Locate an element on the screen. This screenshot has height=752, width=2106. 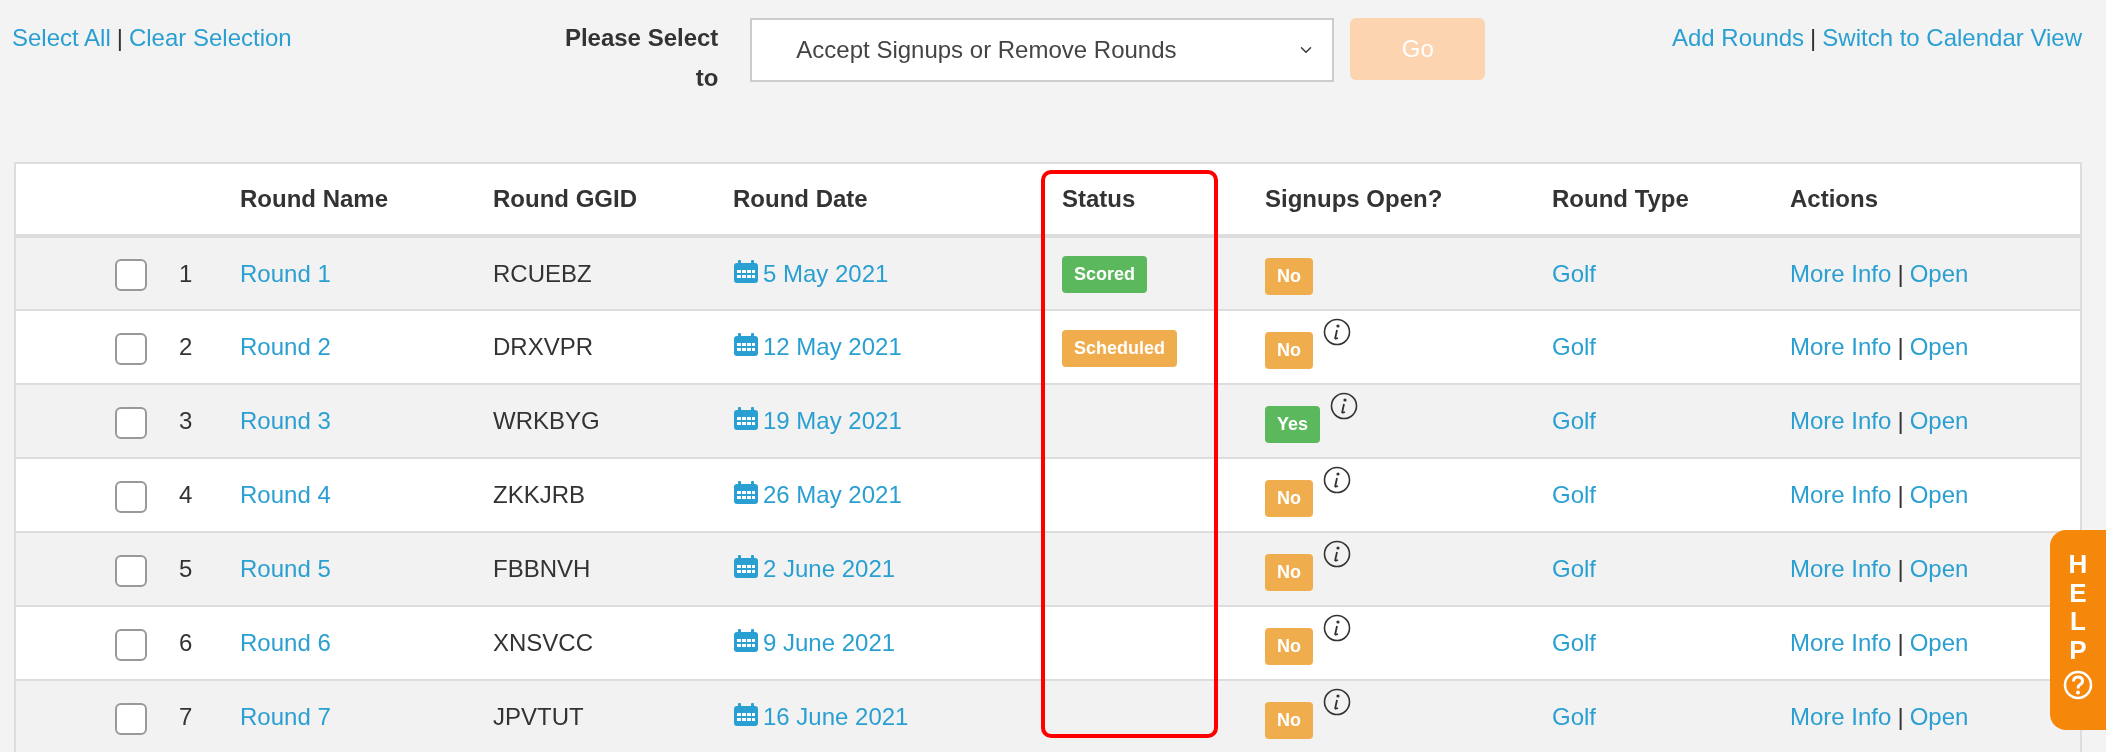
round-name-link: Round 3 is located at coordinates (285, 420).